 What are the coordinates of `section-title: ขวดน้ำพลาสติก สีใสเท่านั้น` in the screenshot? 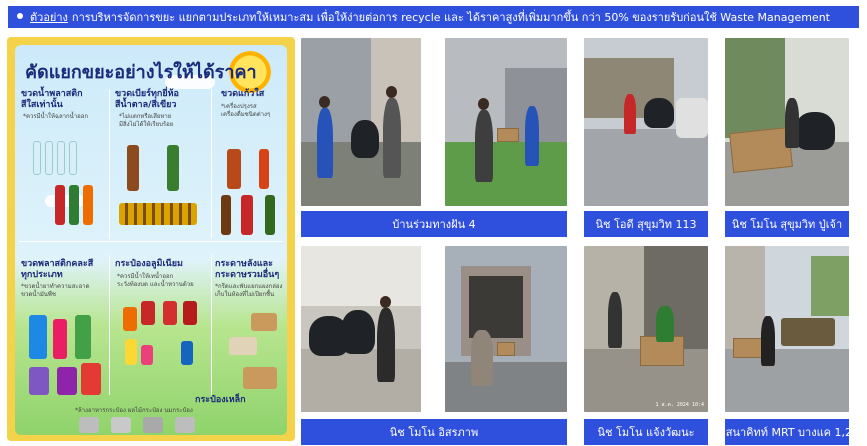 It's located at (52, 99).